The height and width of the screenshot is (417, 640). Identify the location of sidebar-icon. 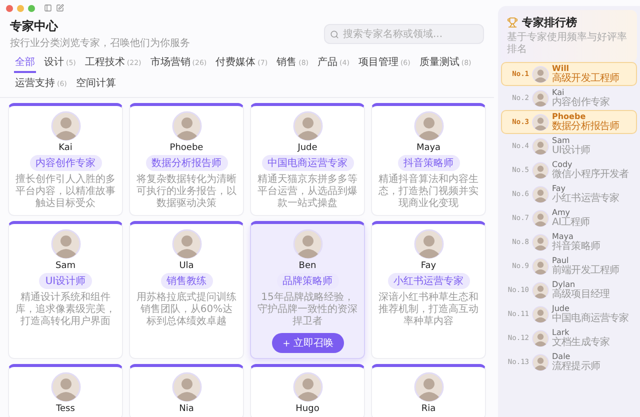
(48, 8).